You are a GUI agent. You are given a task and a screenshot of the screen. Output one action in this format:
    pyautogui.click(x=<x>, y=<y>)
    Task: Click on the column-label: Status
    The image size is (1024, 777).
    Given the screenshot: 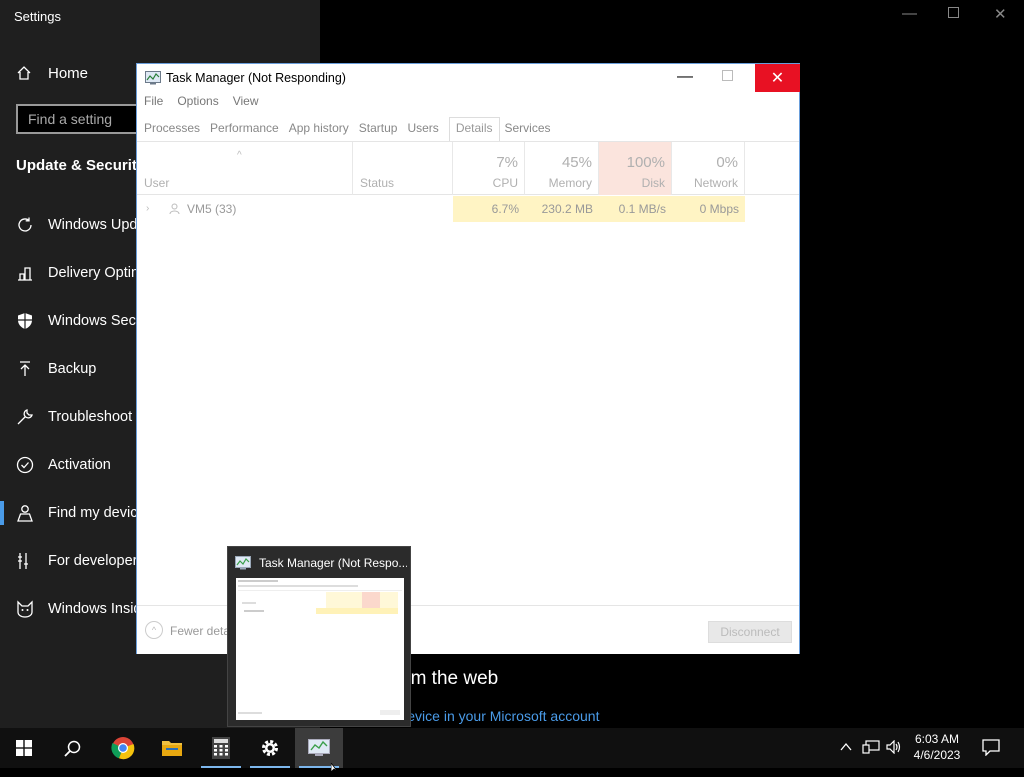 What is the action you would take?
    pyautogui.click(x=377, y=183)
    